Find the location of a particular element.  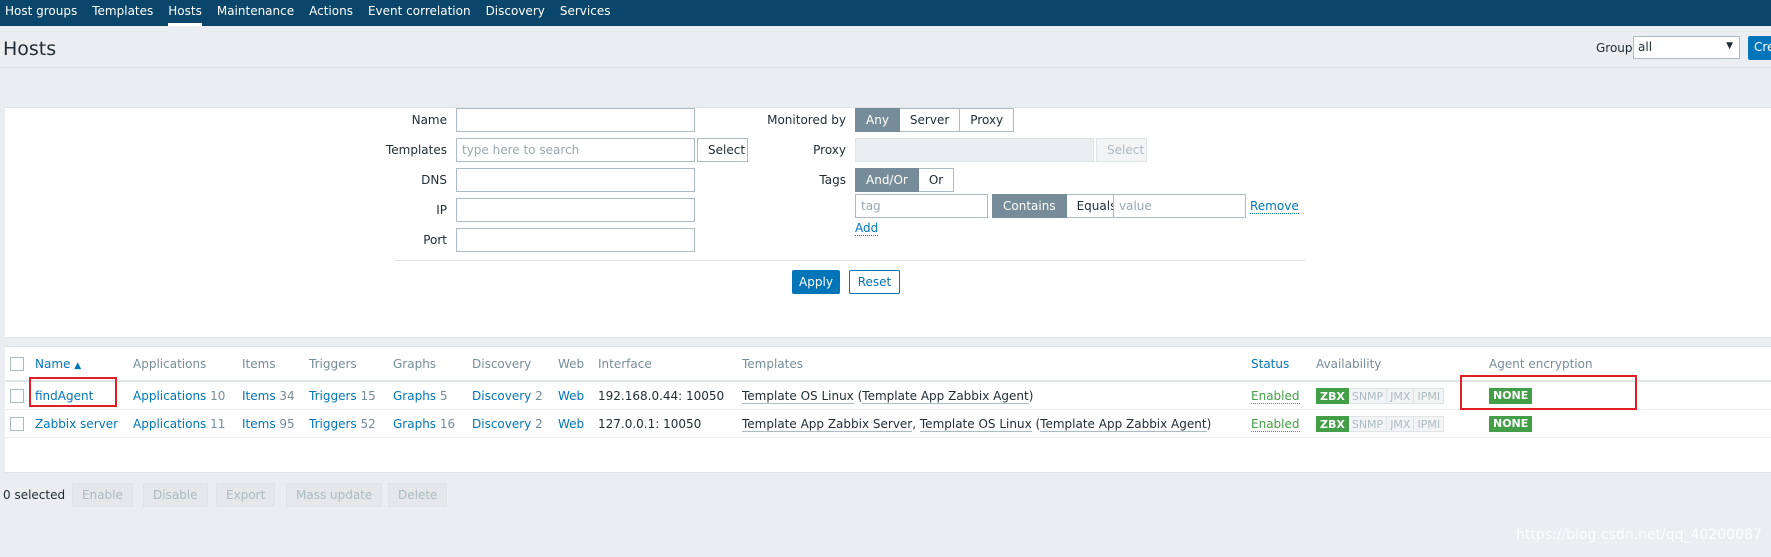

dns-input is located at coordinates (575, 180).